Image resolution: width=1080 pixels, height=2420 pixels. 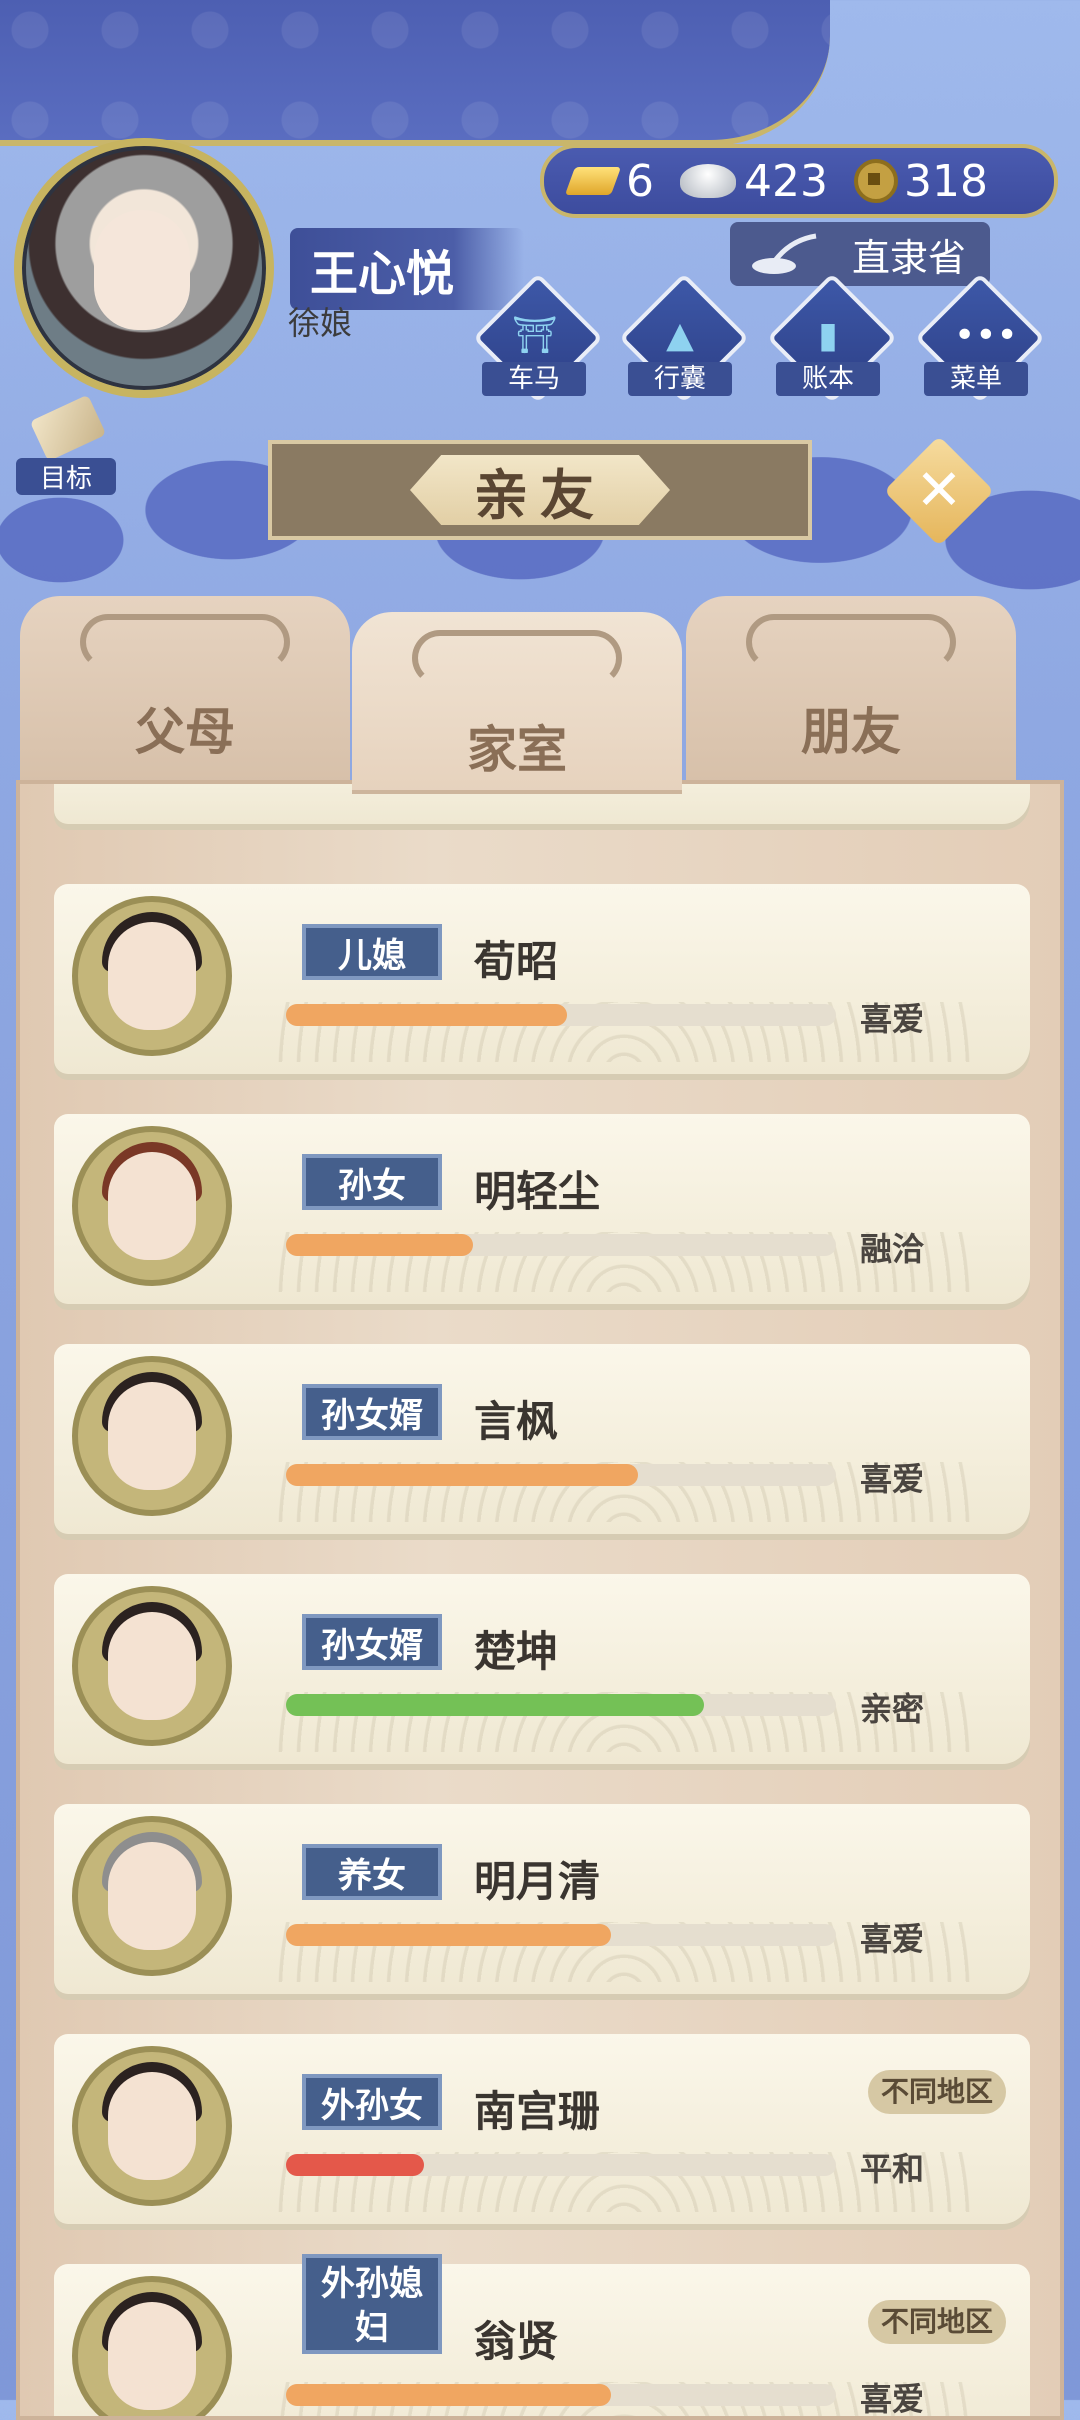 I want to click on goal-button: 目标, so click(x=66, y=447).